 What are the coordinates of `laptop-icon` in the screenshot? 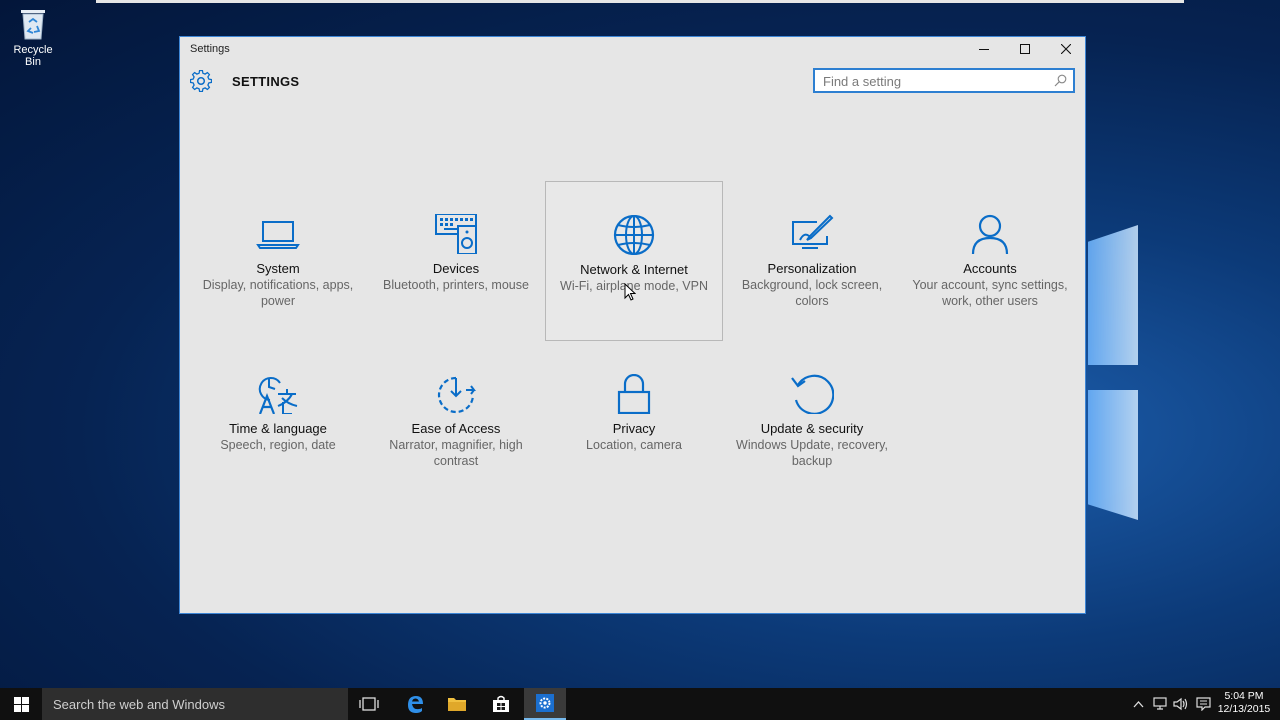 It's located at (278, 235).